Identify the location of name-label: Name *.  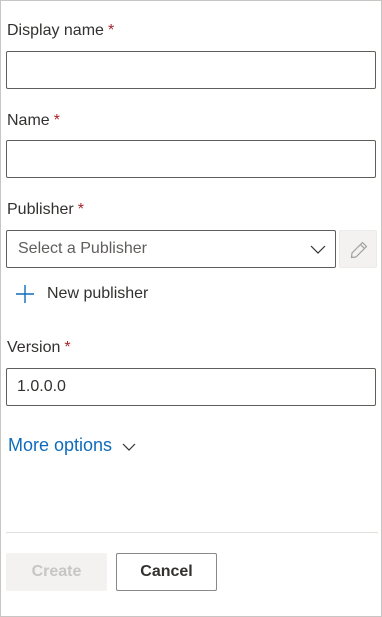
(33, 121).